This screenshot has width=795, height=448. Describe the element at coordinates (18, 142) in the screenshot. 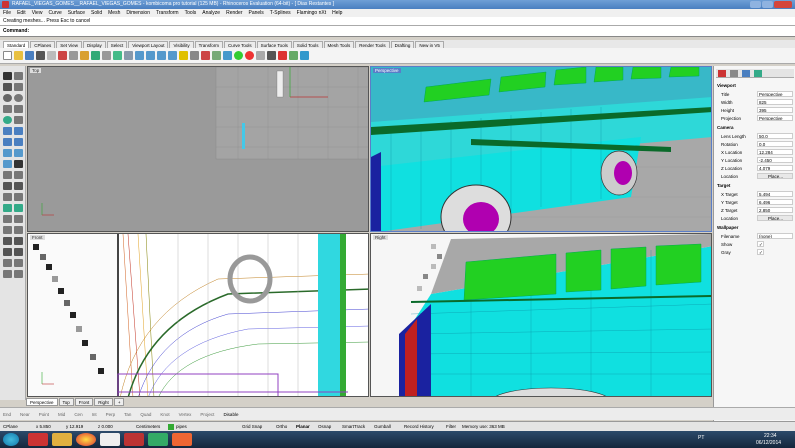

I see `sphere-icon` at that location.